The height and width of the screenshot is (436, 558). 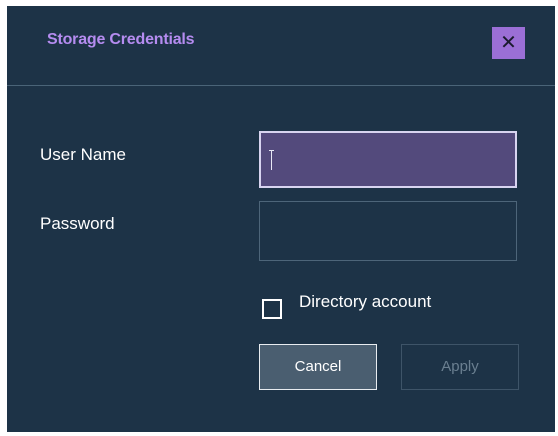 What do you see at coordinates (272, 309) in the screenshot?
I see `directory-account-checkbox` at bounding box center [272, 309].